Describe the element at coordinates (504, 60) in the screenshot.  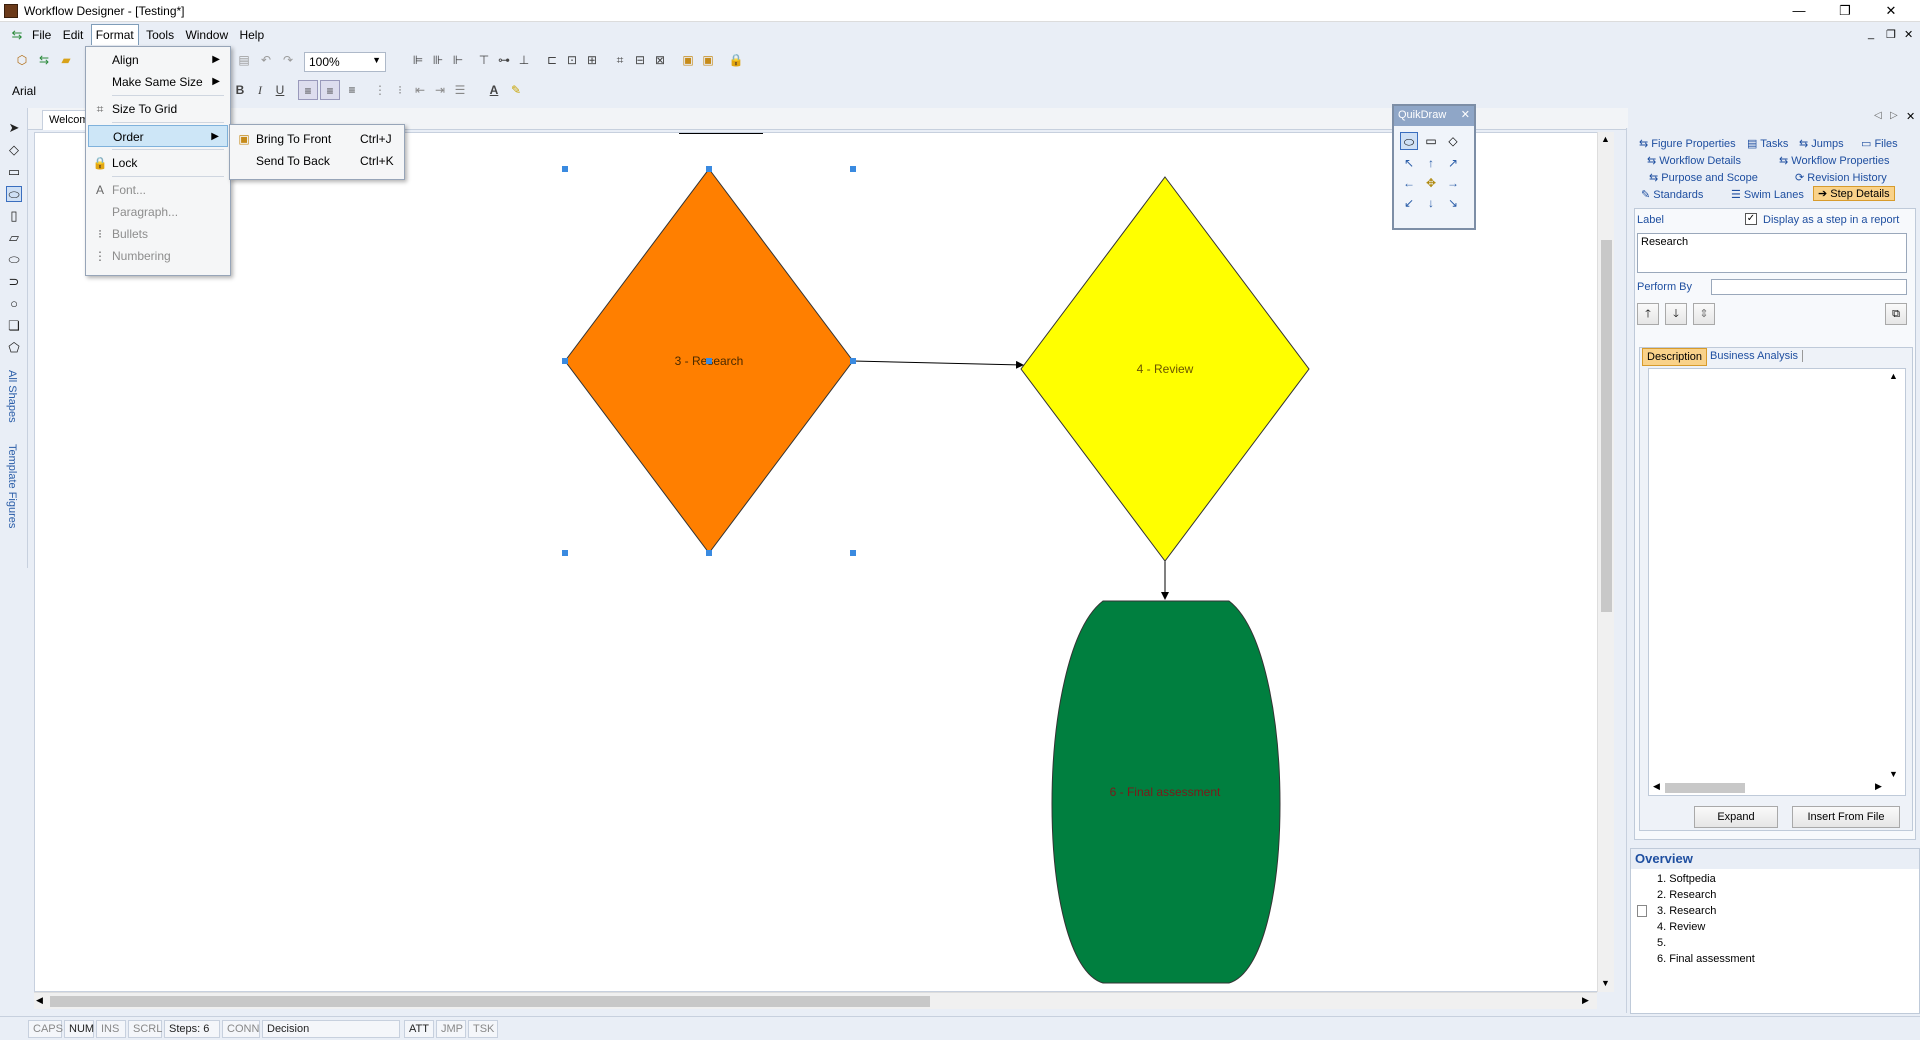
I see `align-middle-icon: ⊶` at that location.